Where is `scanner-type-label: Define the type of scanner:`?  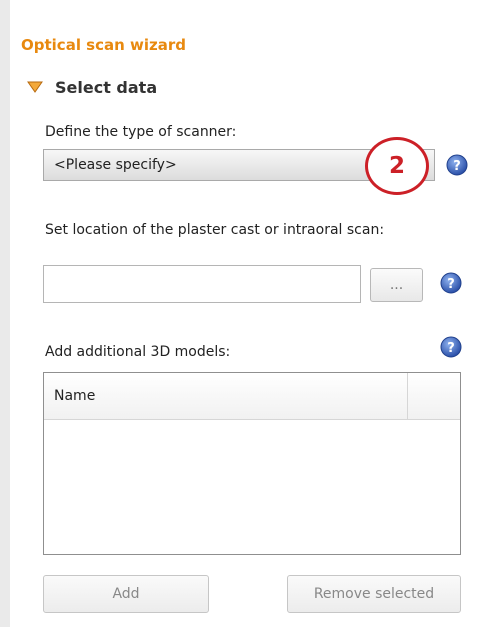
scanner-type-label: Define the type of scanner: is located at coordinates (141, 132).